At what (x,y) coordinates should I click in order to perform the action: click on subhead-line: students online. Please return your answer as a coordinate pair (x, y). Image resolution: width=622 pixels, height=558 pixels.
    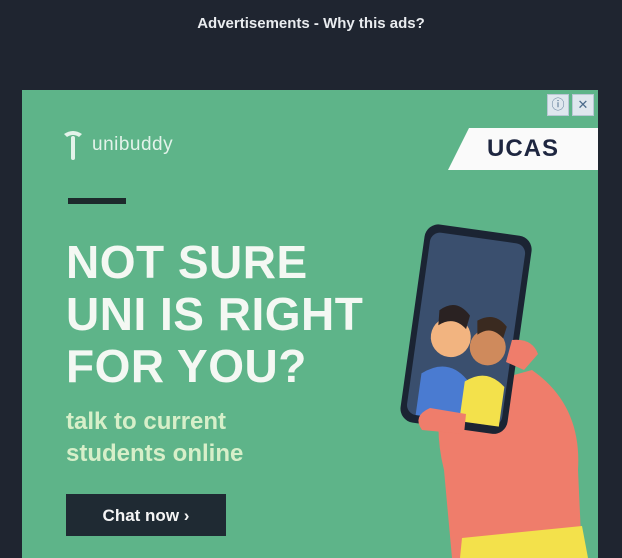
    Looking at the image, I should click on (155, 453).